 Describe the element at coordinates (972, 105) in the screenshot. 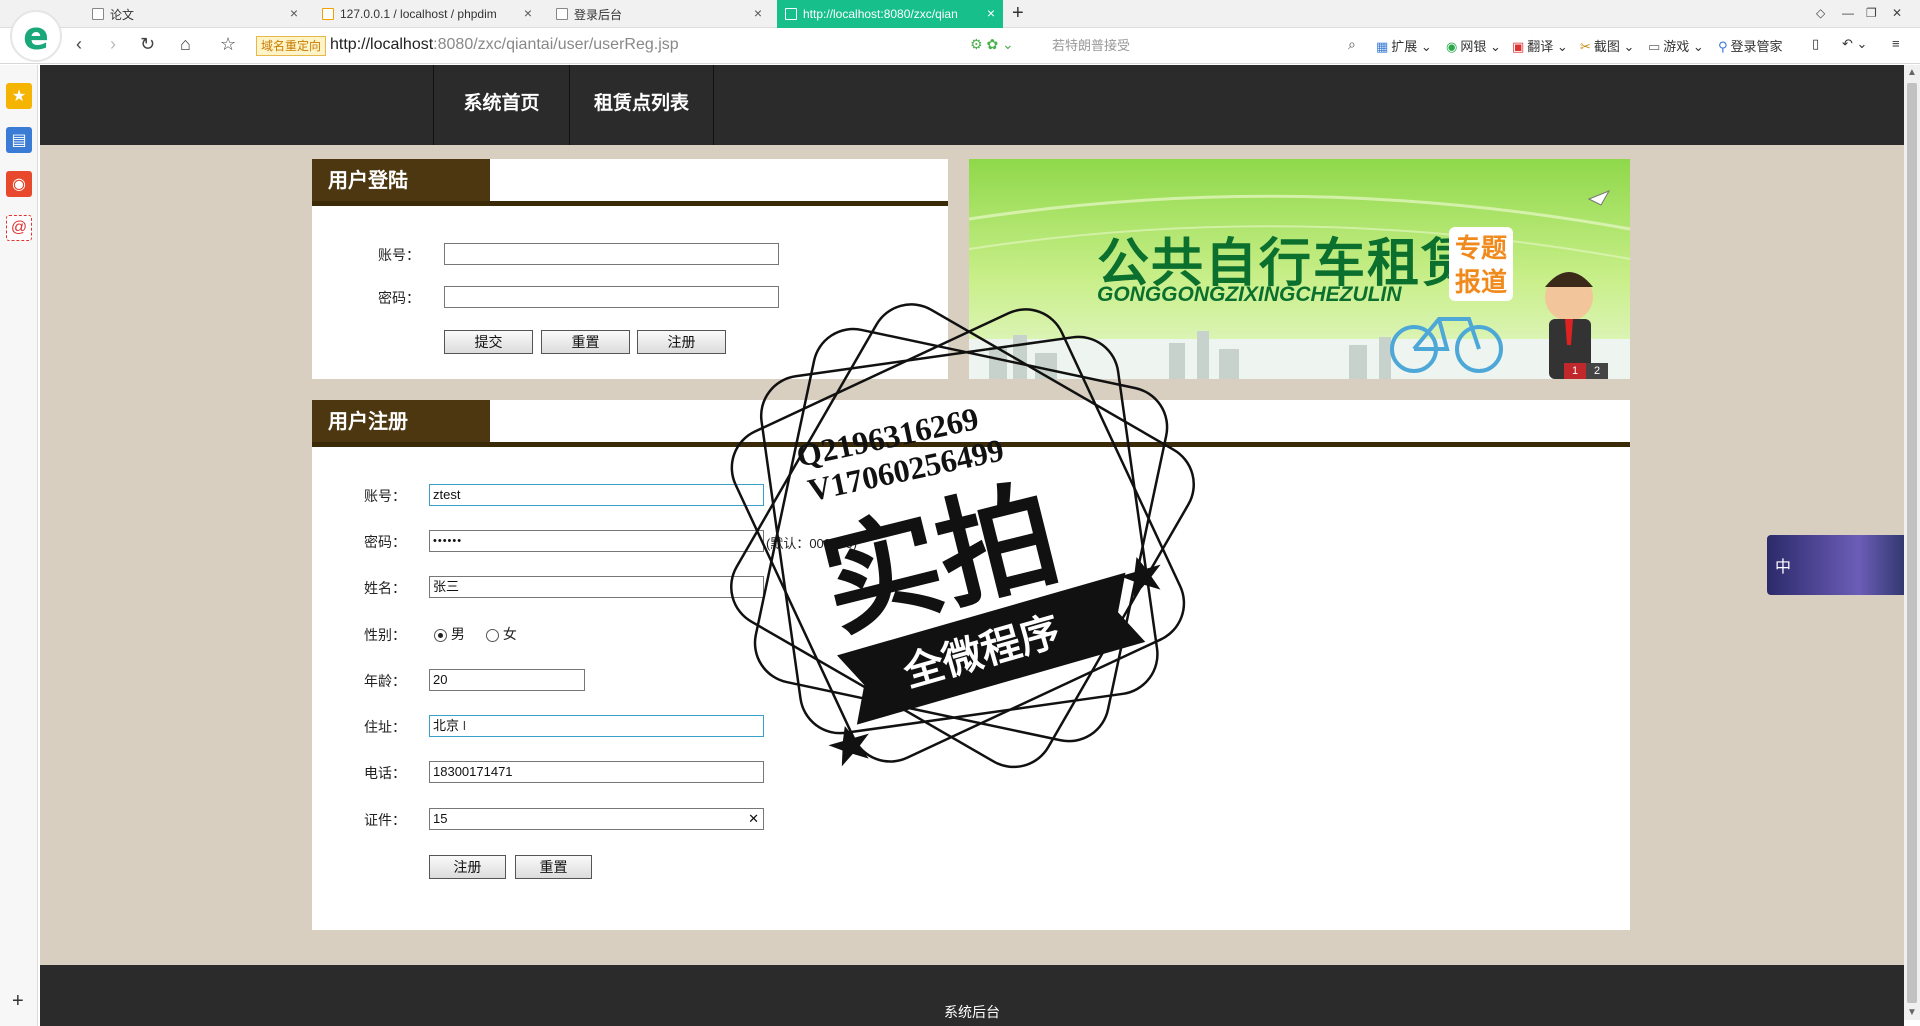

I see `site-nav: 系统首页 租赁点列表` at that location.